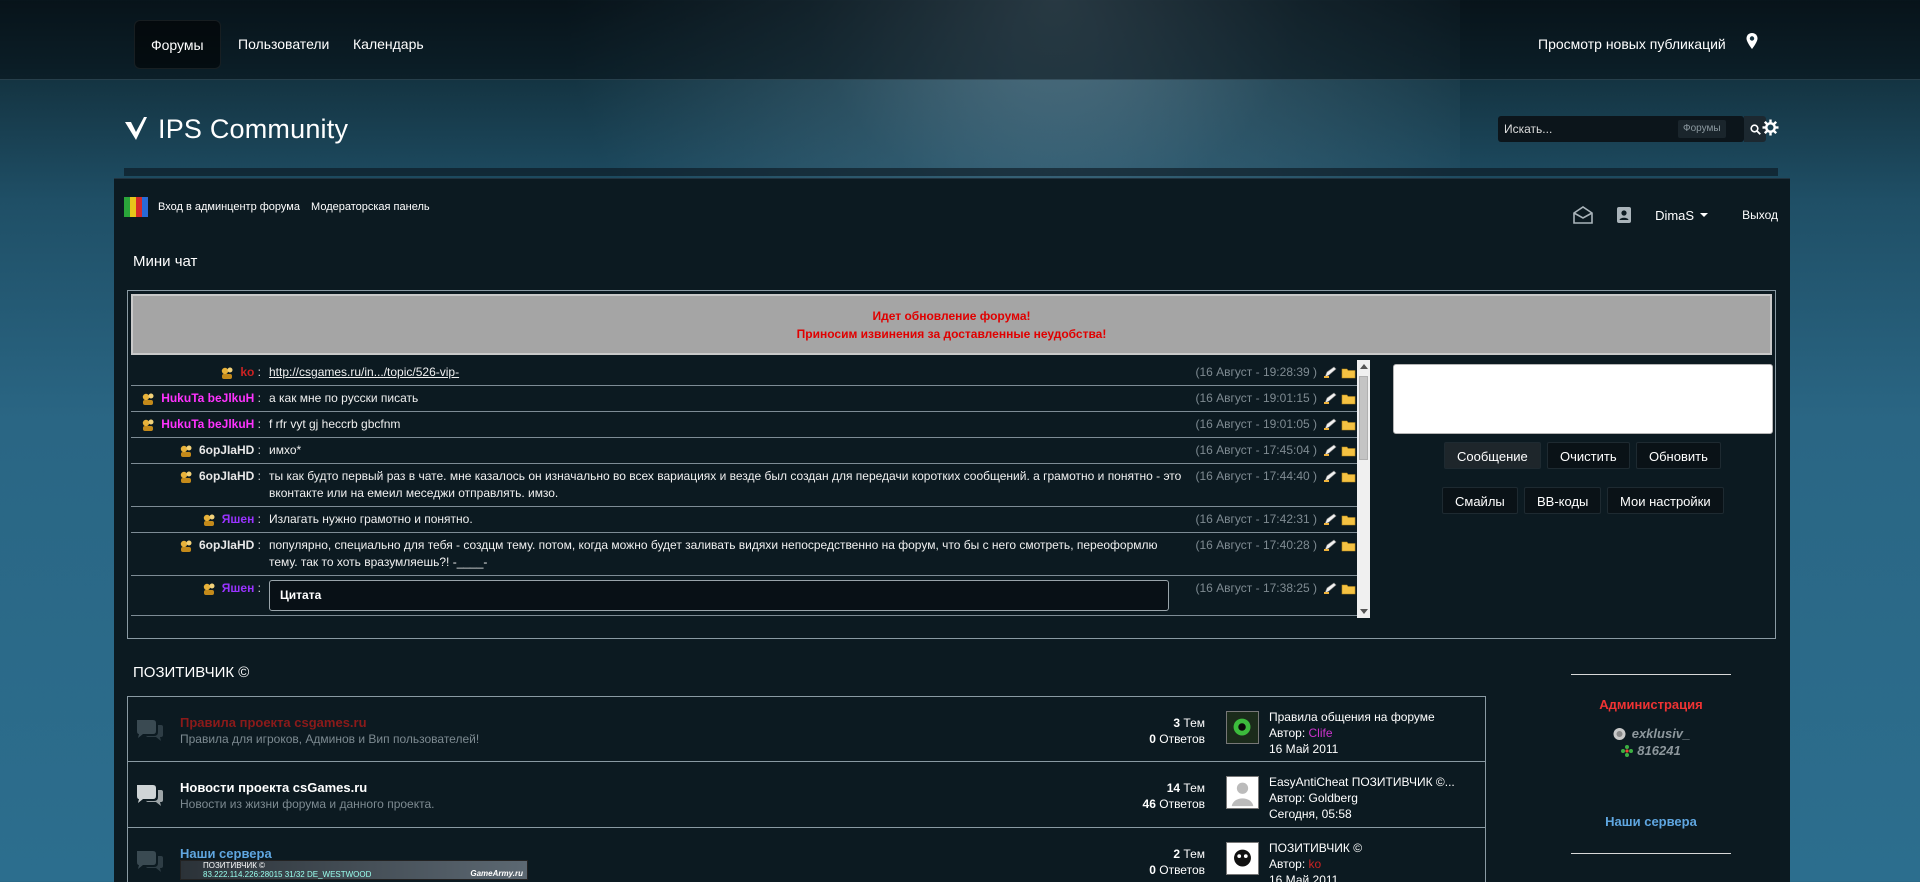 The height and width of the screenshot is (882, 1920). I want to click on last-post-author: ko, so click(1315, 864).